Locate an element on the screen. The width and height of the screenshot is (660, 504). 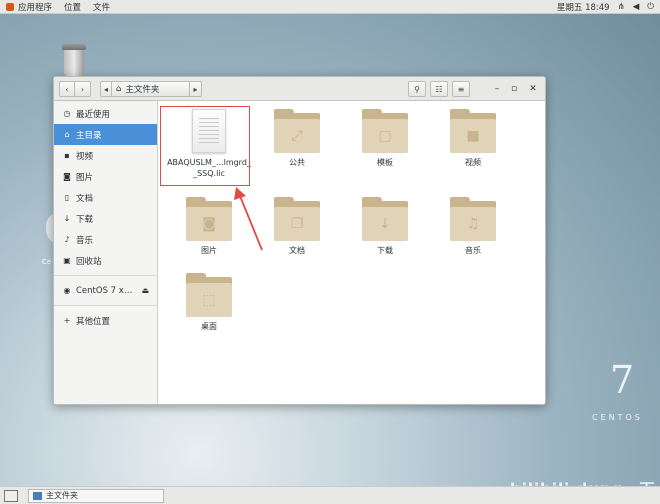
show-desktop-icon is located at coordinates (11, 495).